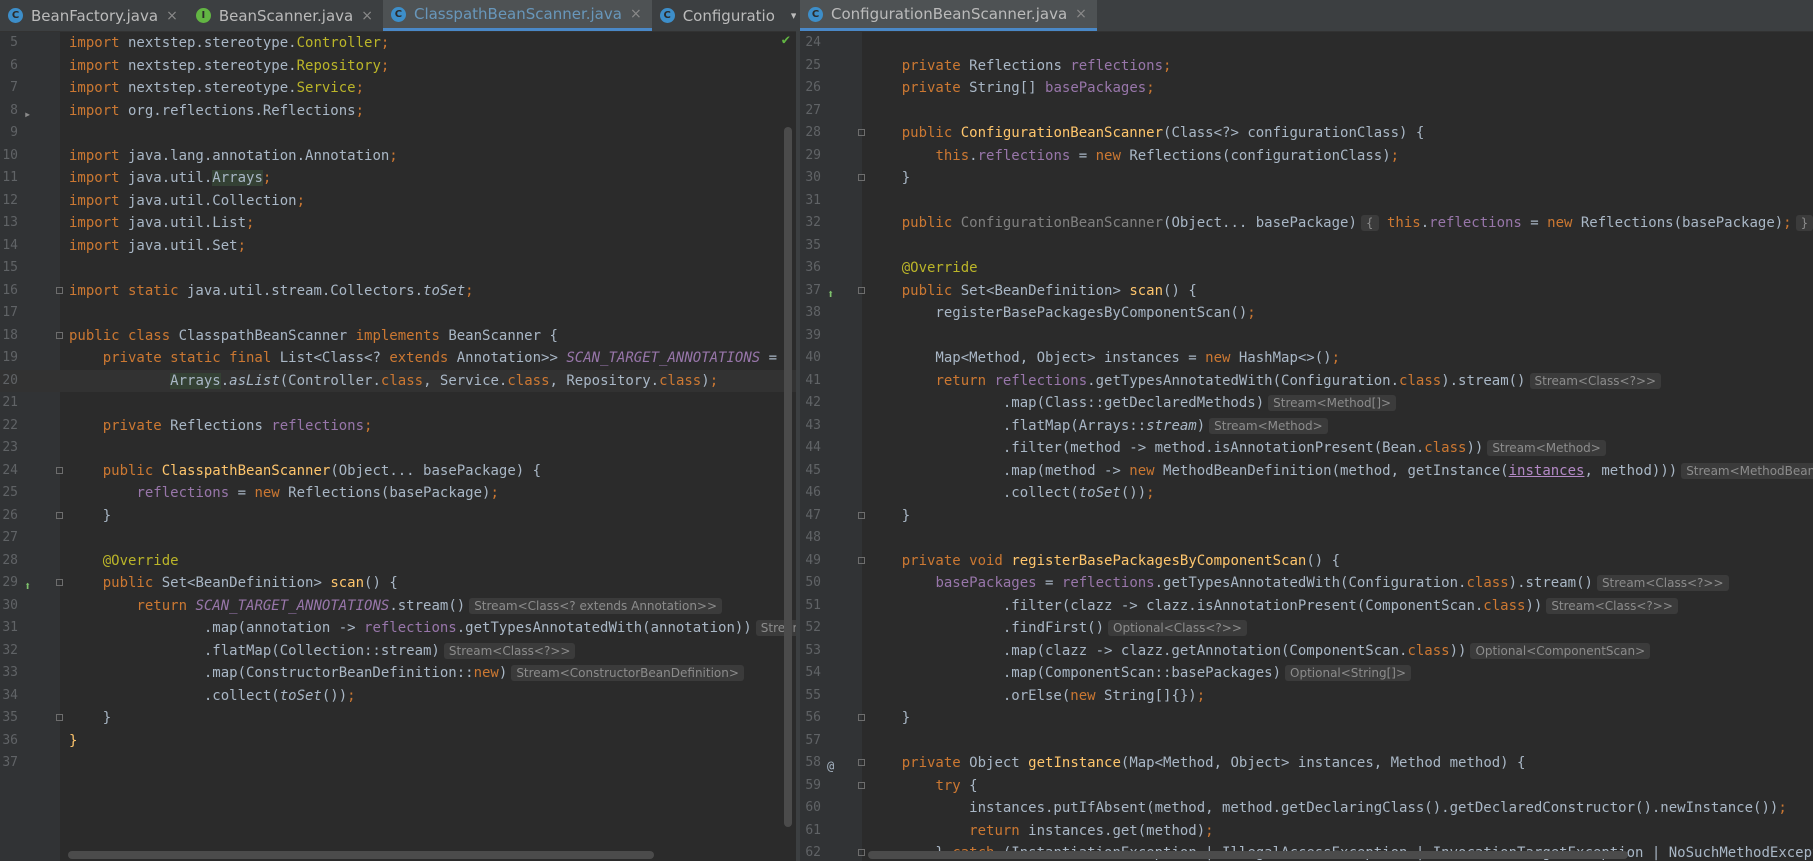 The image size is (1813, 861). I want to click on code-line: 8 ▸ import org.reflections.Reflections;, so click(398, 111).